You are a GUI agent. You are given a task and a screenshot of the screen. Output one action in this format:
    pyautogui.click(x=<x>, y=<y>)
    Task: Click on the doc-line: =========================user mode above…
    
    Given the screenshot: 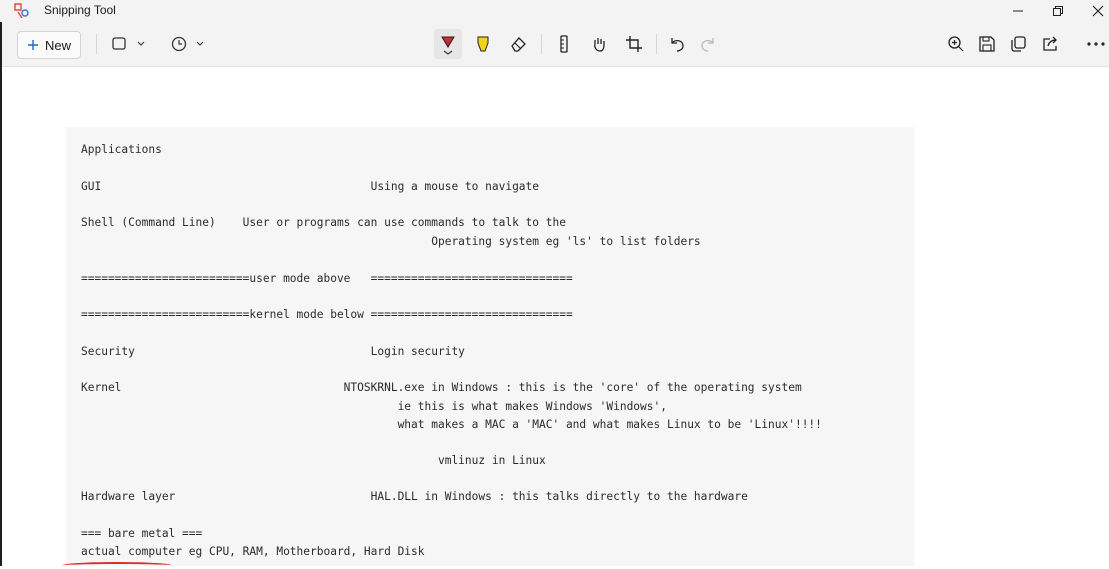 What is the action you would take?
    pyautogui.click(x=327, y=278)
    